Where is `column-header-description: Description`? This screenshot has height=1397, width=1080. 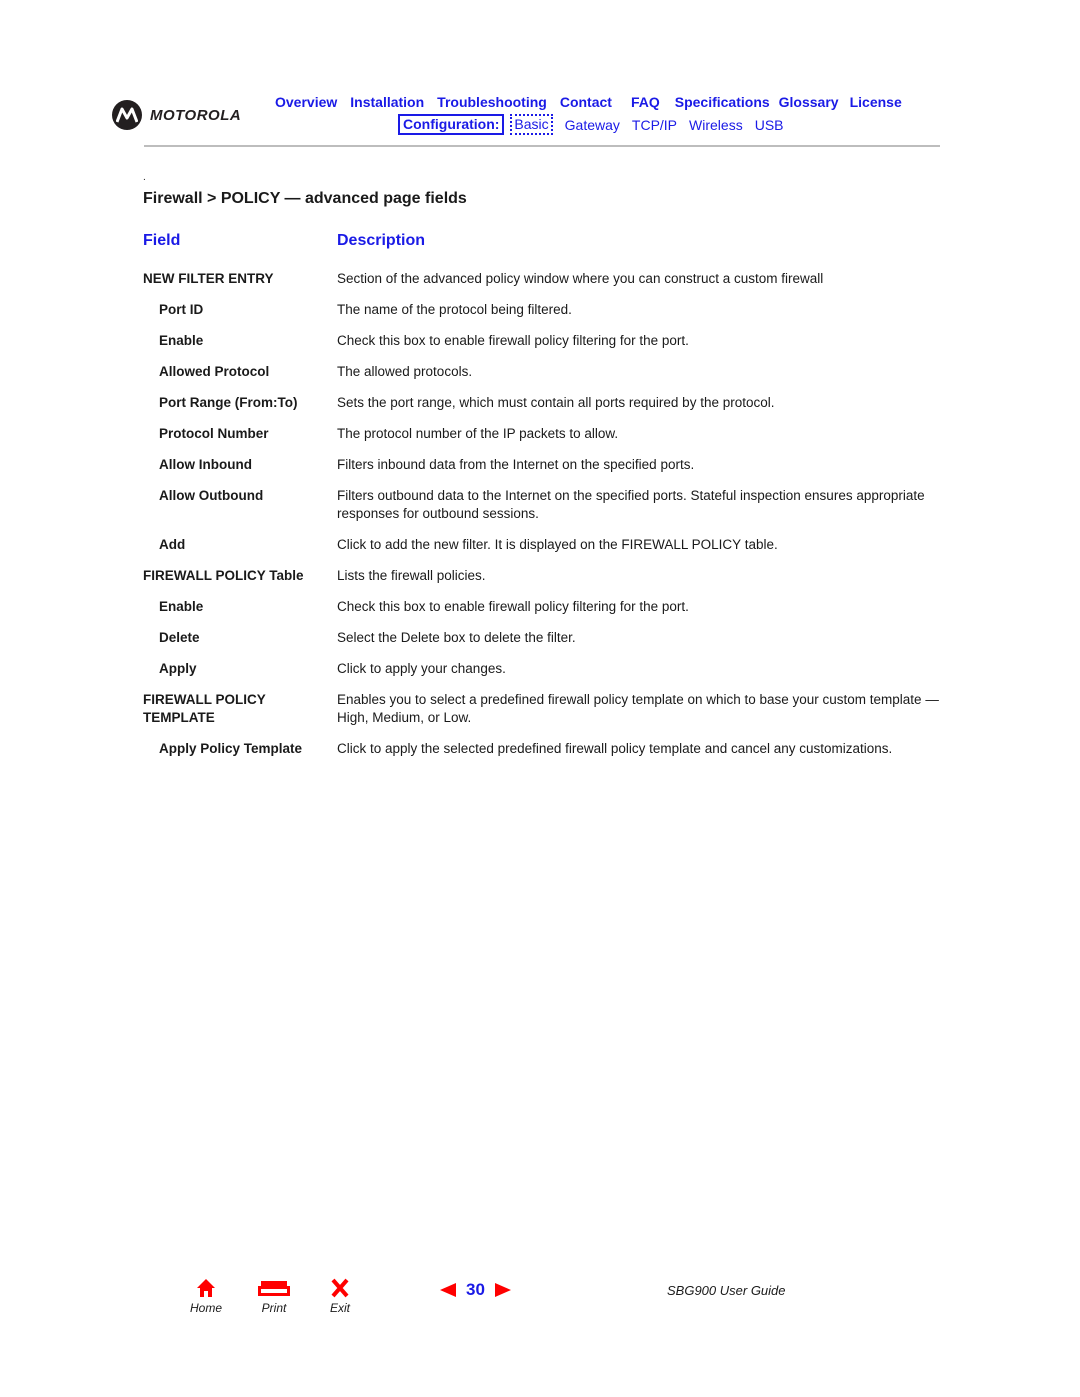
column-header-description: Description is located at coordinates (381, 240).